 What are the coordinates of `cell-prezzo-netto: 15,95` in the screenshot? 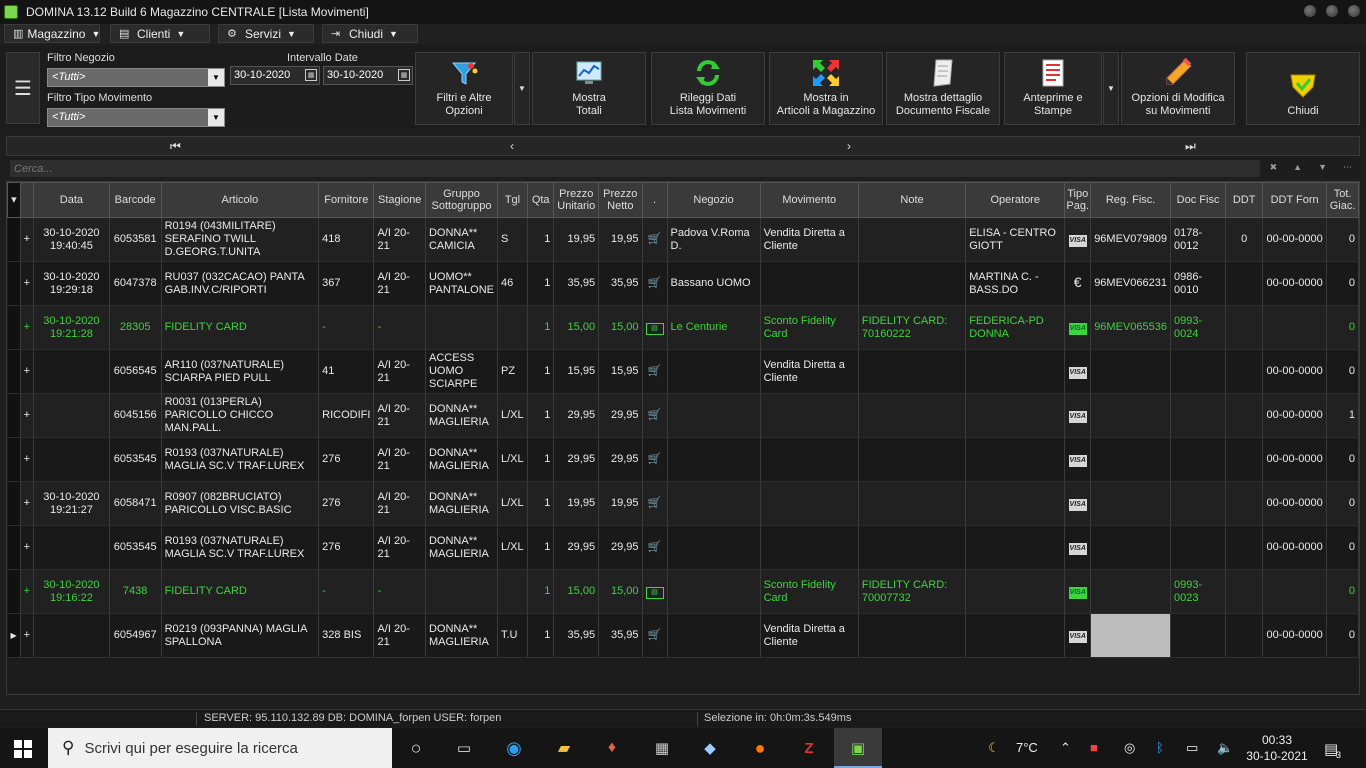 It's located at (620, 371).